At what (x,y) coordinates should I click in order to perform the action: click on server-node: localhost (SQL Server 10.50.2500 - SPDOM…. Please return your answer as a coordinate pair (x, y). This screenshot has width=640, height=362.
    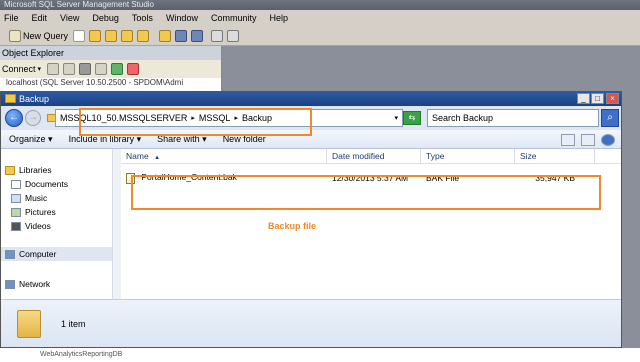
    Looking at the image, I should click on (110, 83).